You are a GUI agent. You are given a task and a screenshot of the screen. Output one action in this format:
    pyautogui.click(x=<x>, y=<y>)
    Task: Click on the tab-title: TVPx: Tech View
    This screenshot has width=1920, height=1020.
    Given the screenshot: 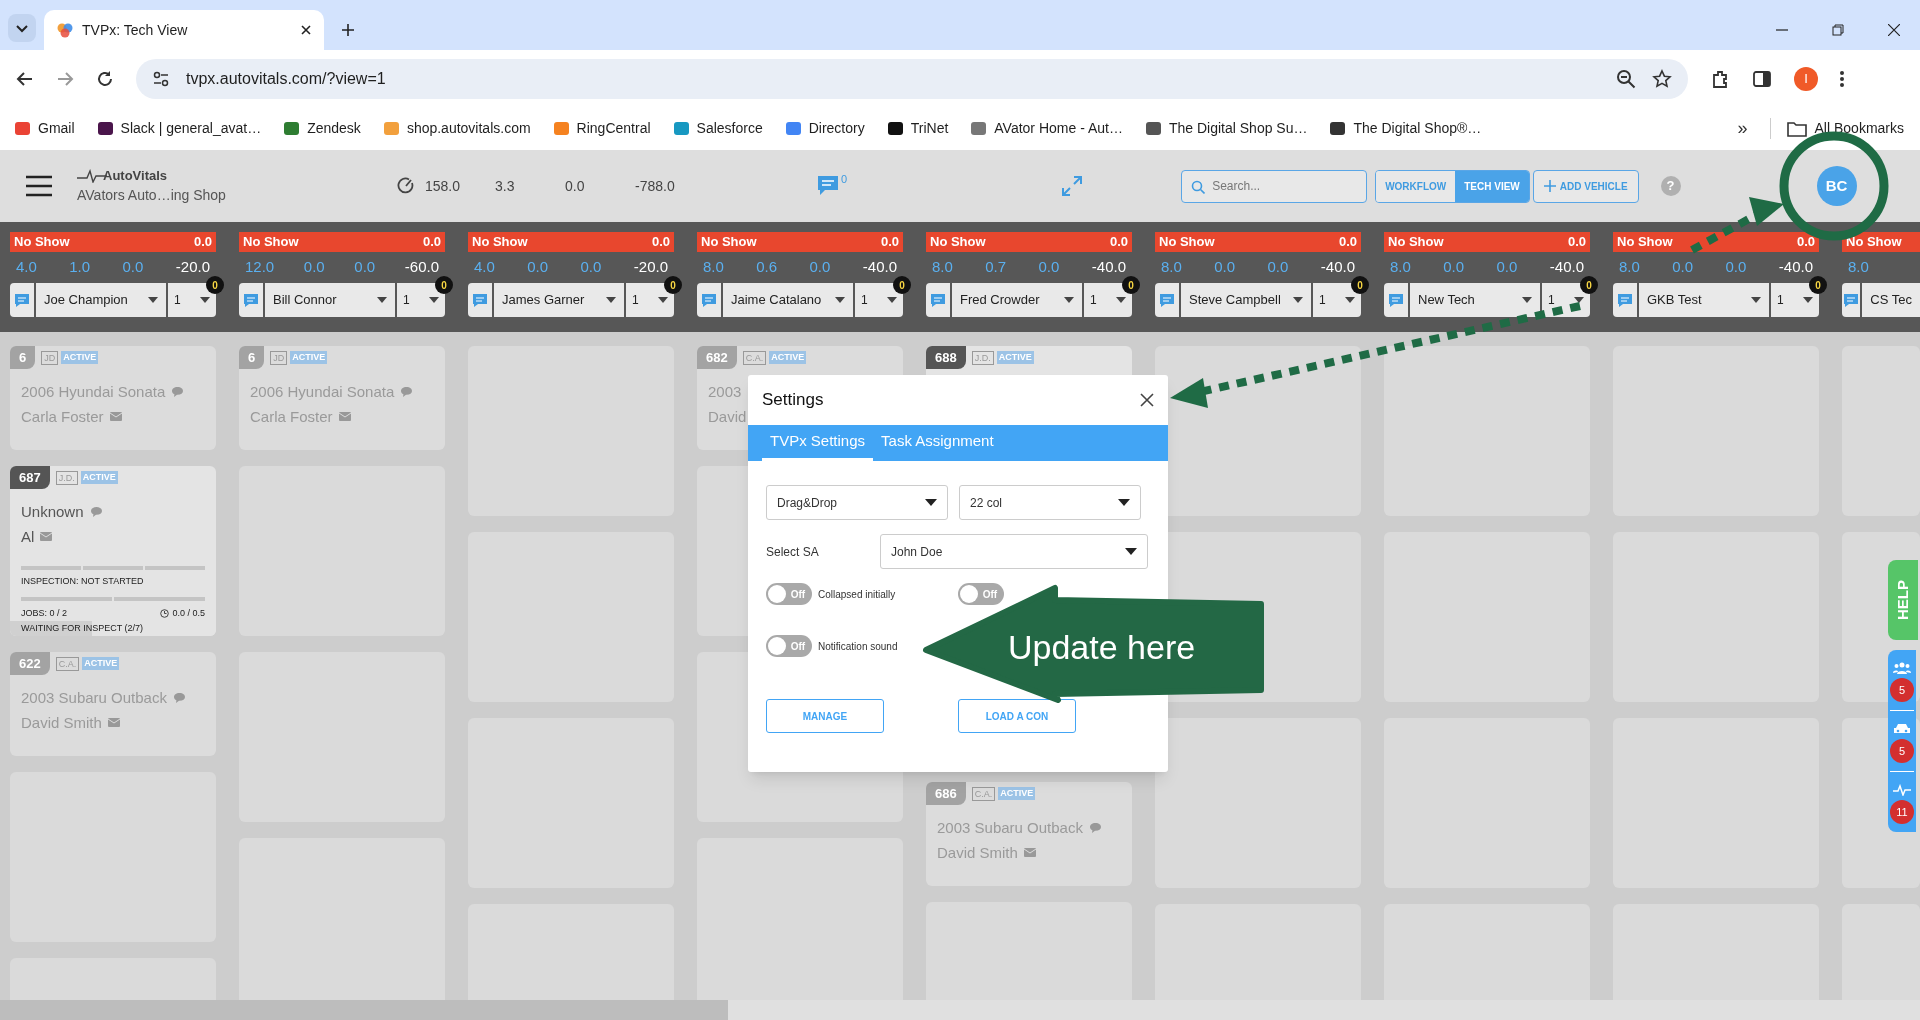 What is the action you would take?
    pyautogui.click(x=135, y=30)
    